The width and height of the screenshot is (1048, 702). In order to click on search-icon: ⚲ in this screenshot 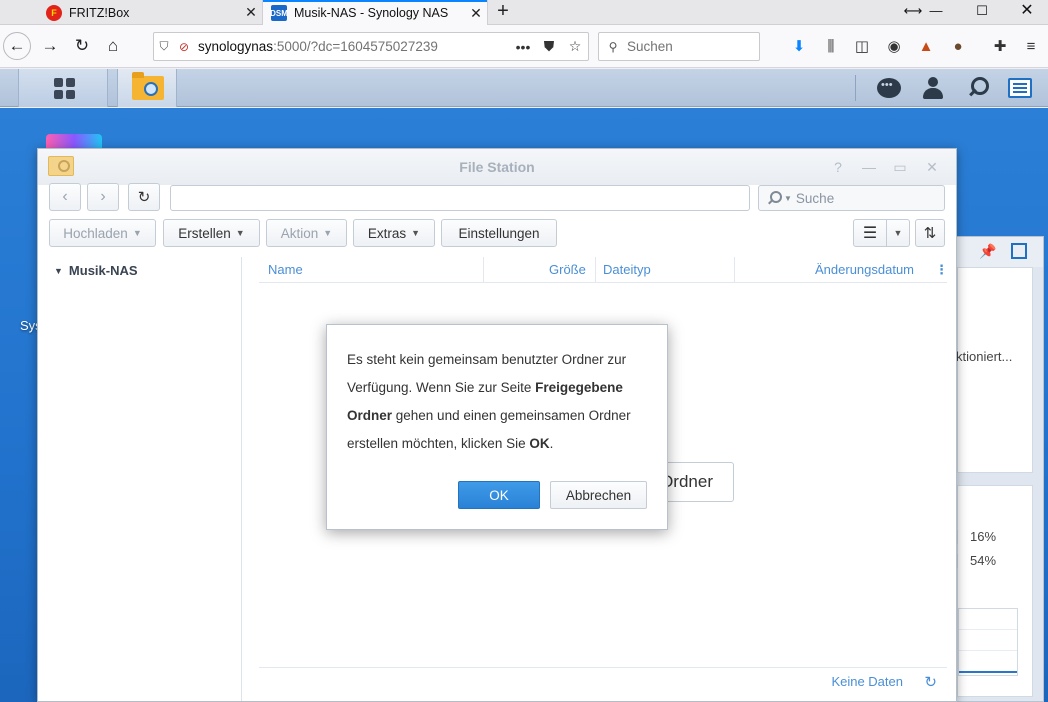, I will do `click(613, 46)`.